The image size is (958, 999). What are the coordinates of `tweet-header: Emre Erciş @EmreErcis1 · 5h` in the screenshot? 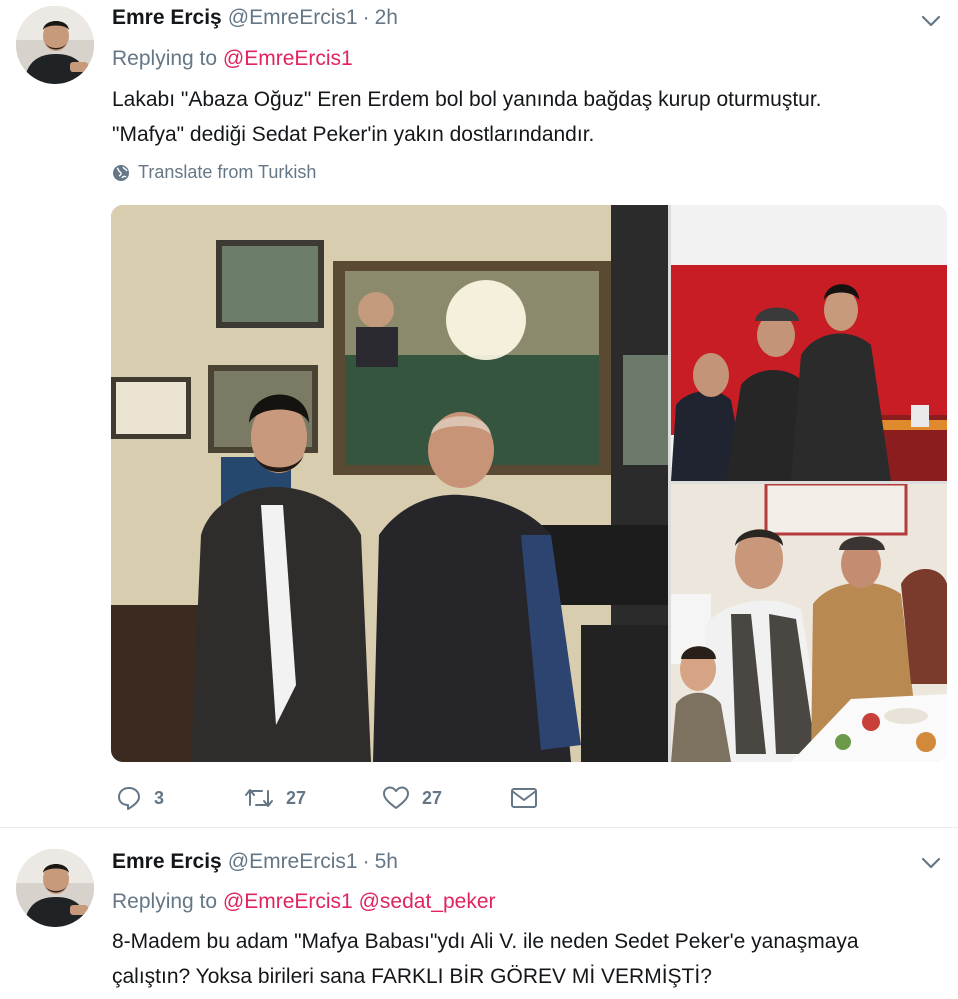 It's located at (255, 862).